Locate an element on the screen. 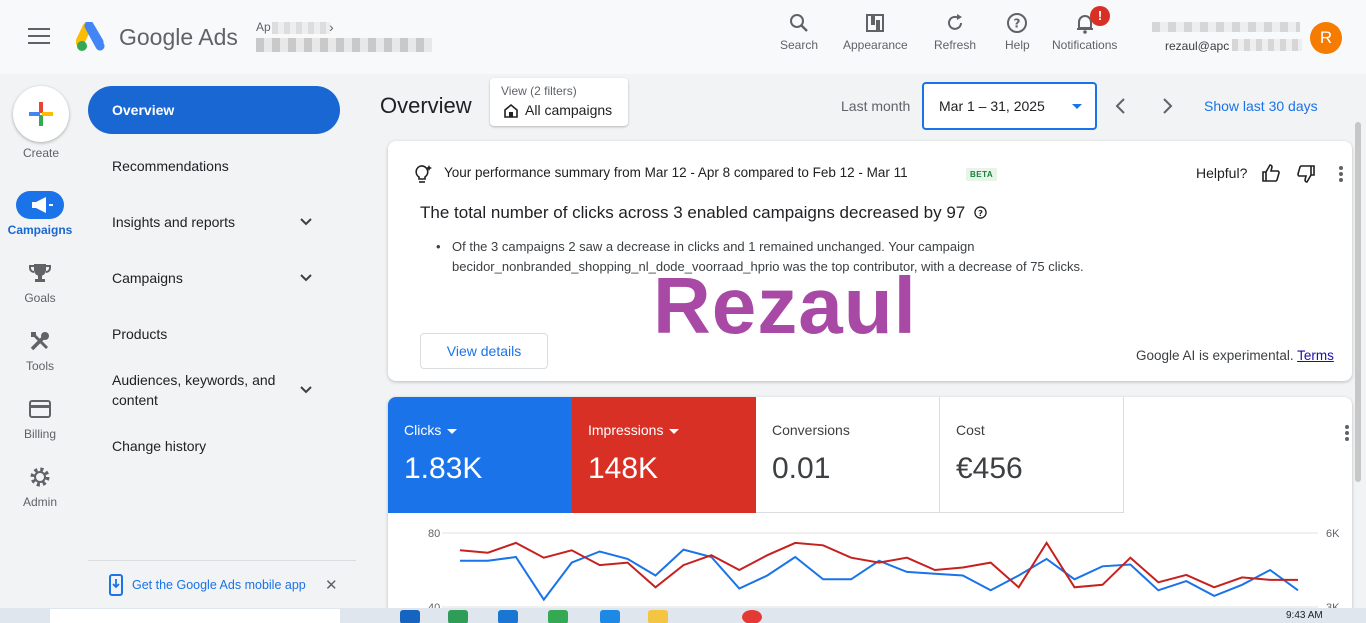  terms-link: Terms is located at coordinates (1315, 355).